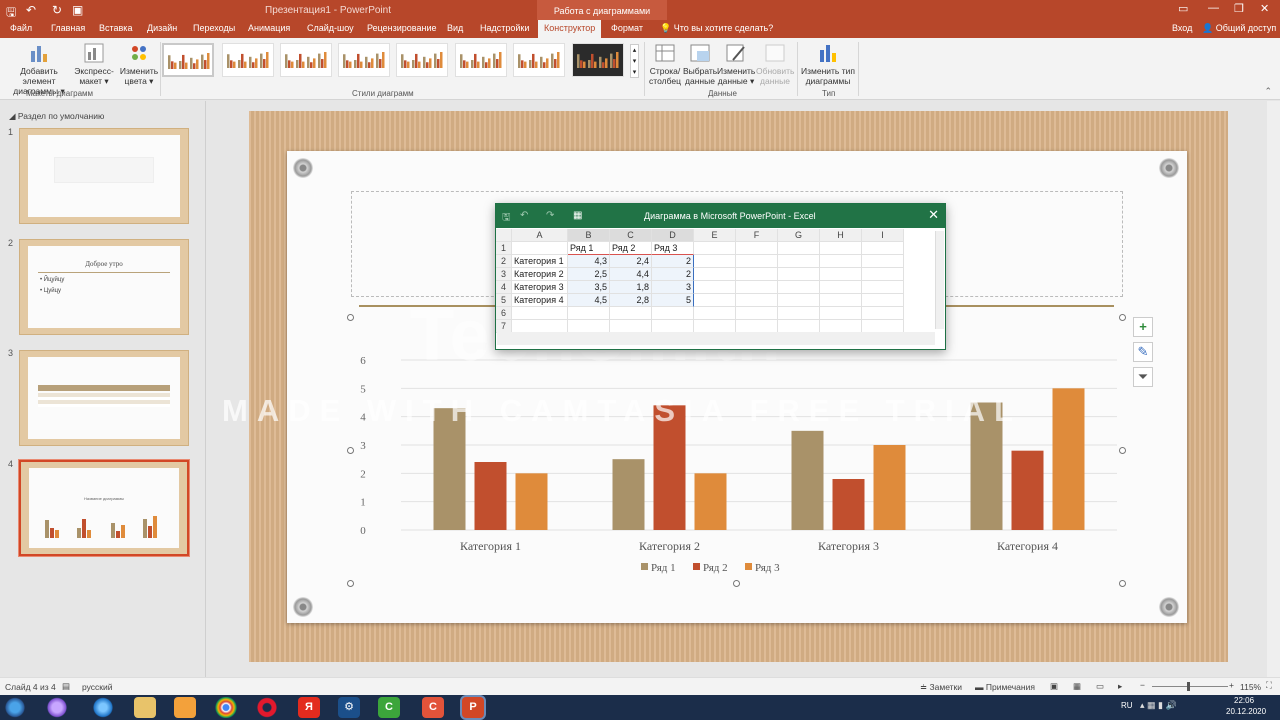 This screenshot has height=720, width=1280. Describe the element at coordinates (267, 707) in the screenshot. I see `opera-icon` at that location.